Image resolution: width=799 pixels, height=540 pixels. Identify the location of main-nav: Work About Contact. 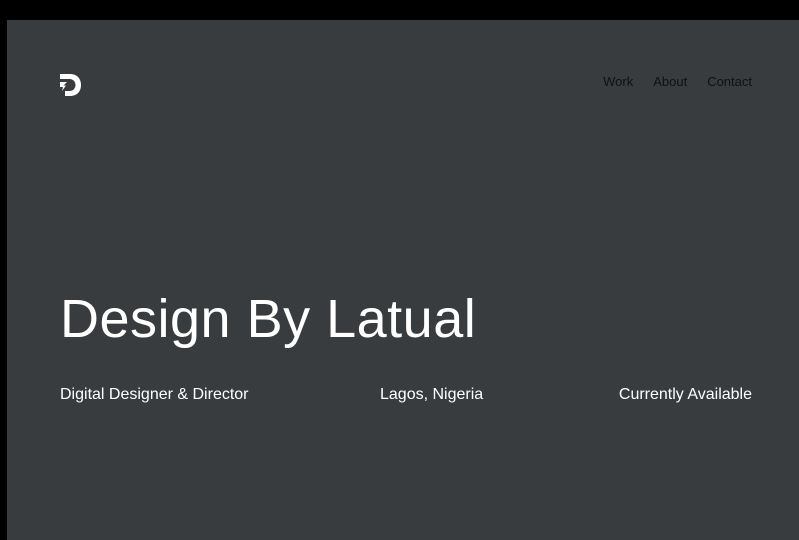
(677, 81).